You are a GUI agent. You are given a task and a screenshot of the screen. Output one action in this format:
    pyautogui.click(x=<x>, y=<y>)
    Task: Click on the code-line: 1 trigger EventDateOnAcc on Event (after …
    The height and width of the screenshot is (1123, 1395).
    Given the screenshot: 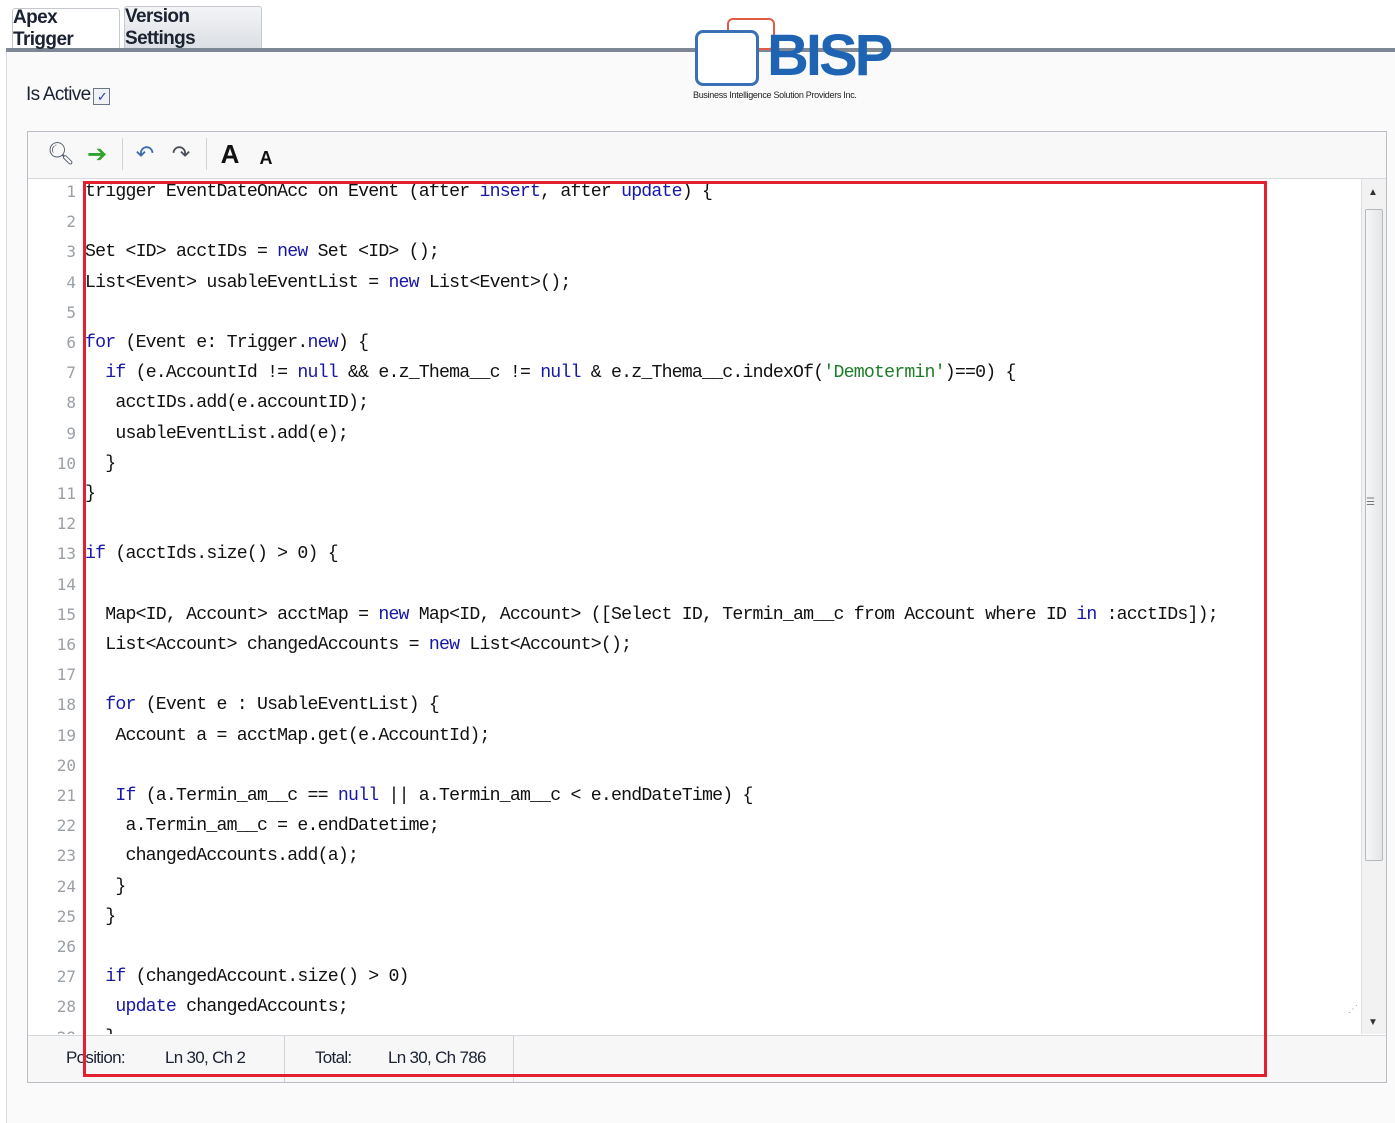 What is the action you would take?
    pyautogui.click(x=693, y=193)
    